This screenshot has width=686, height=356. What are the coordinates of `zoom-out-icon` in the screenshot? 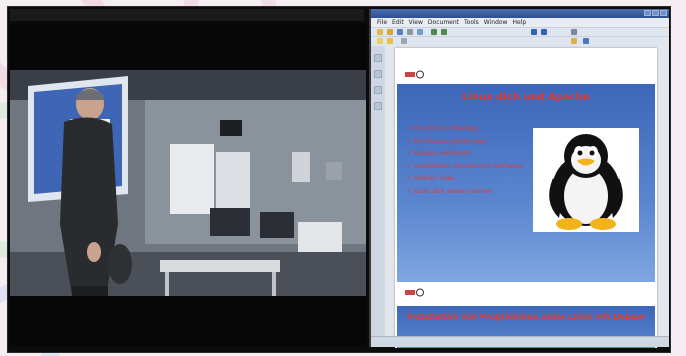 It's located at (544, 32).